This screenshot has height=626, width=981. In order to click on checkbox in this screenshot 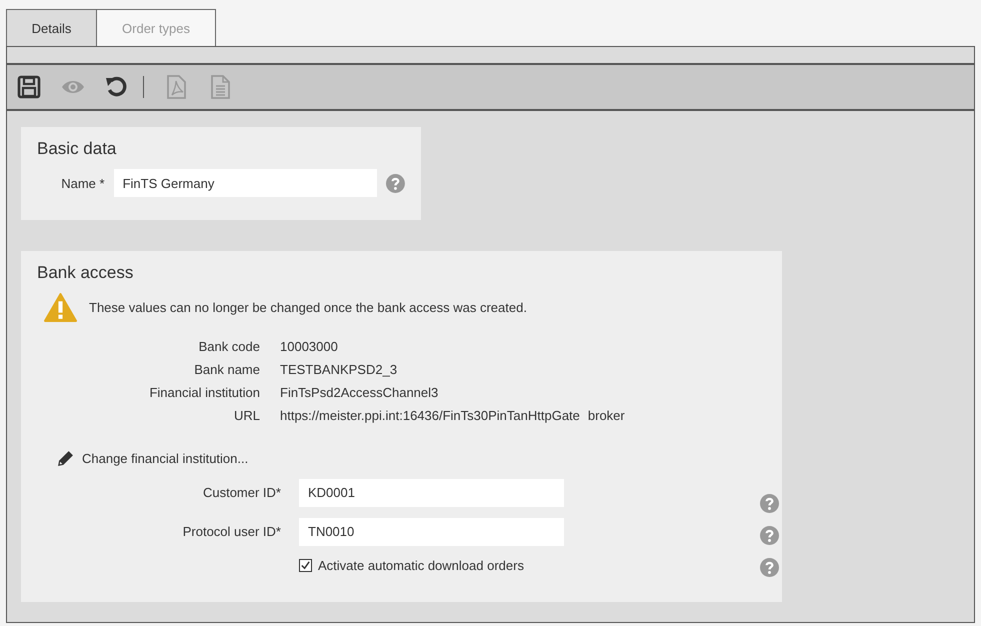, I will do `click(305, 565)`.